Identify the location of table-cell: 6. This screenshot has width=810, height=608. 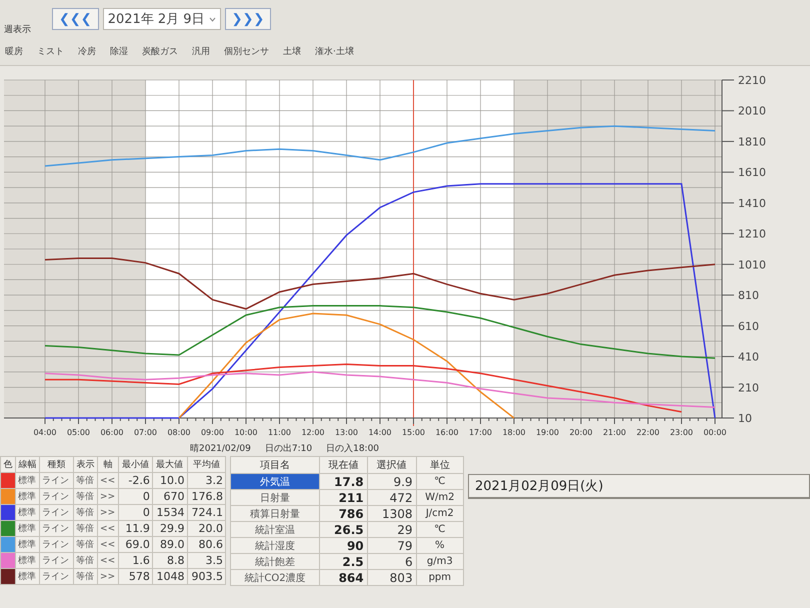
(391, 562).